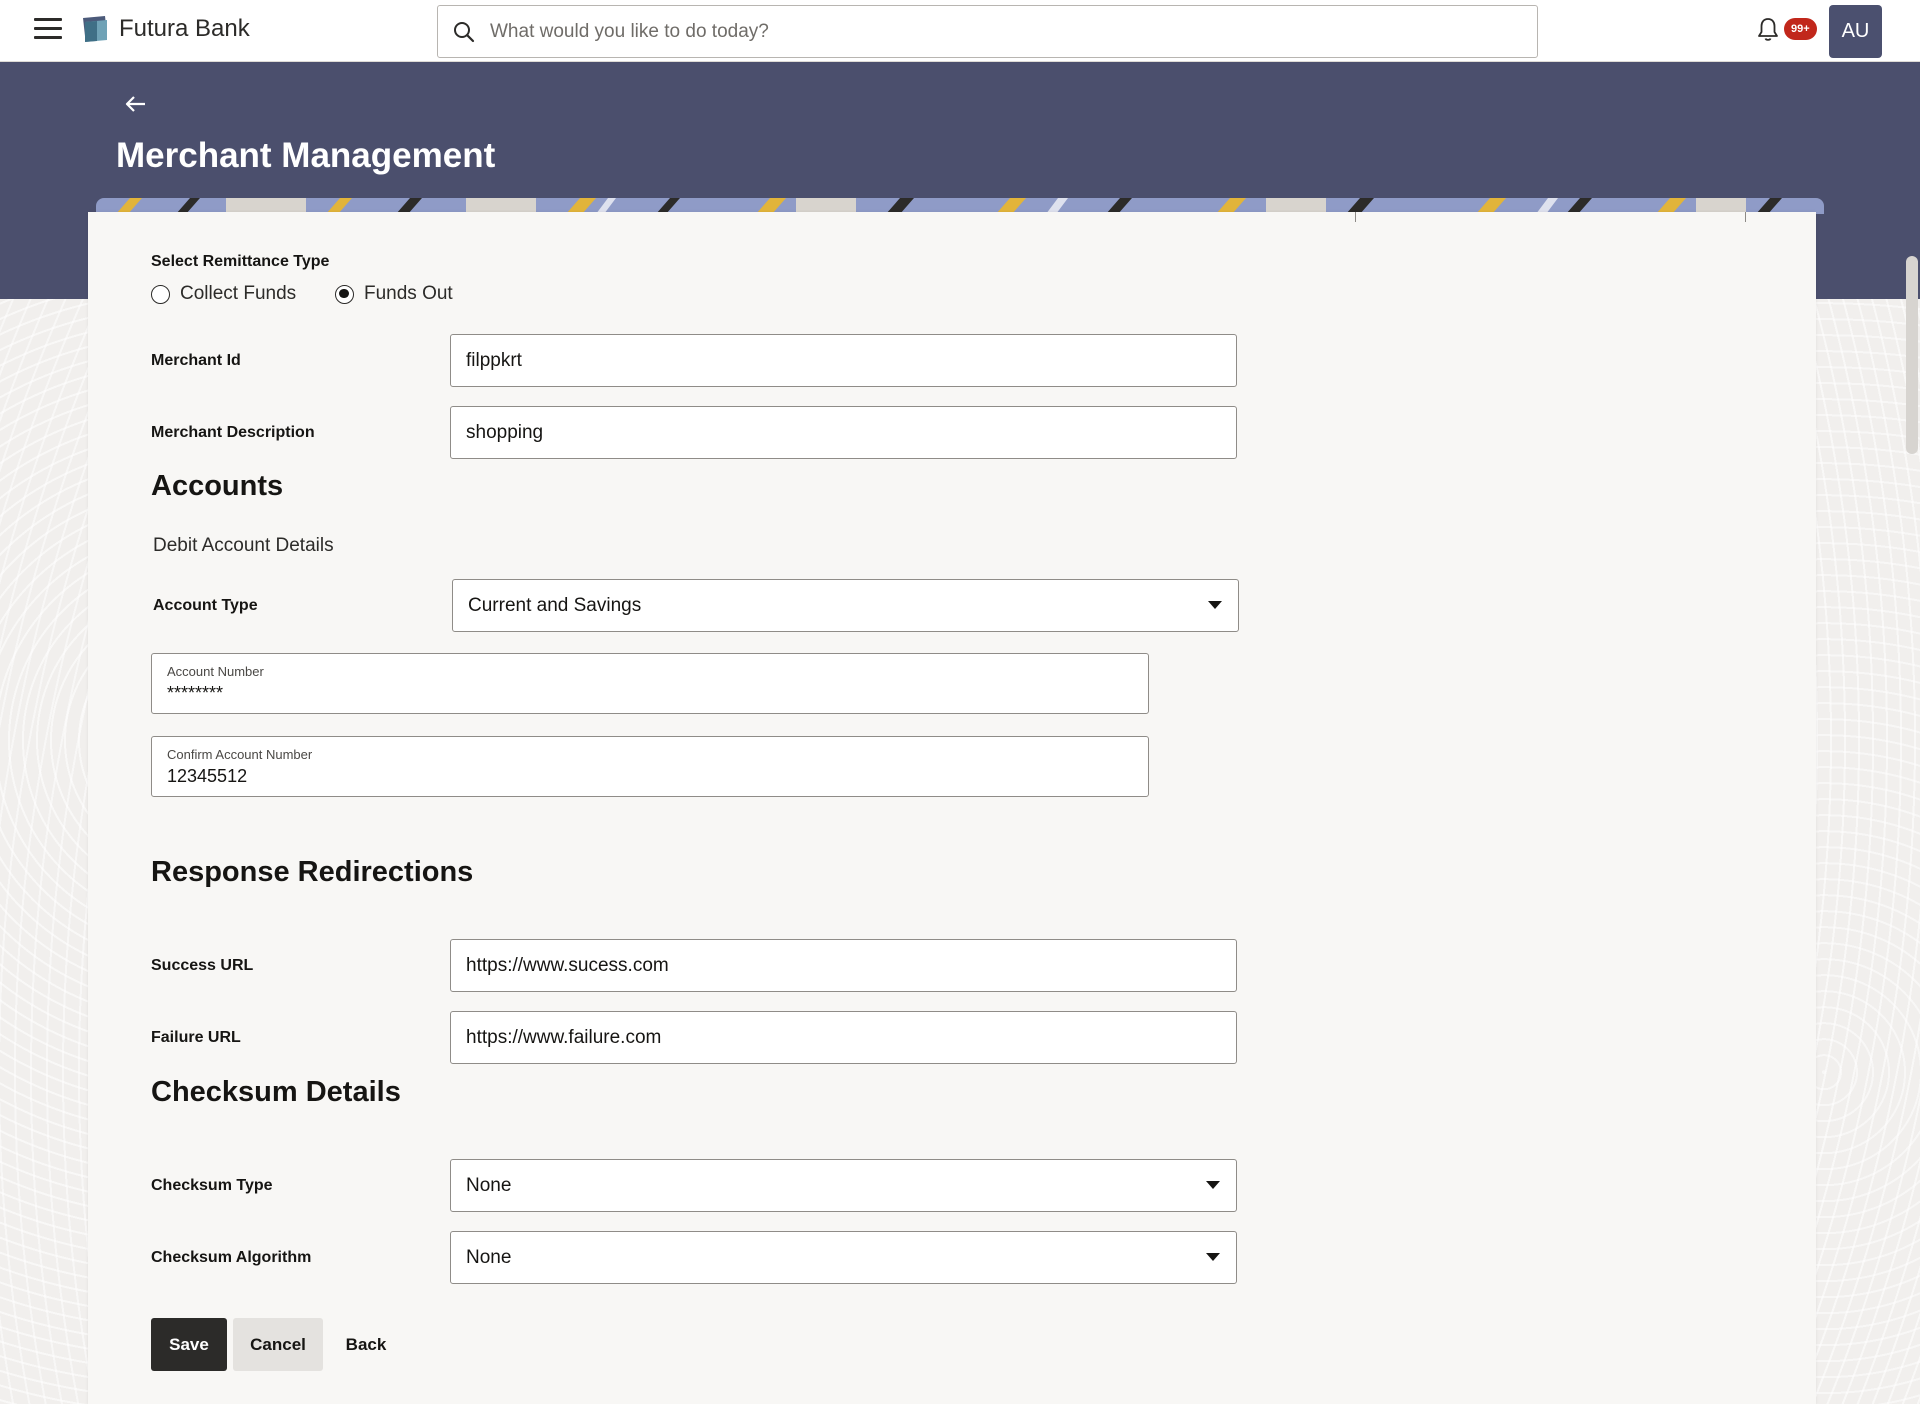 The height and width of the screenshot is (1404, 1920). I want to click on radio-collect-funds: Collect Funds, so click(223, 294).